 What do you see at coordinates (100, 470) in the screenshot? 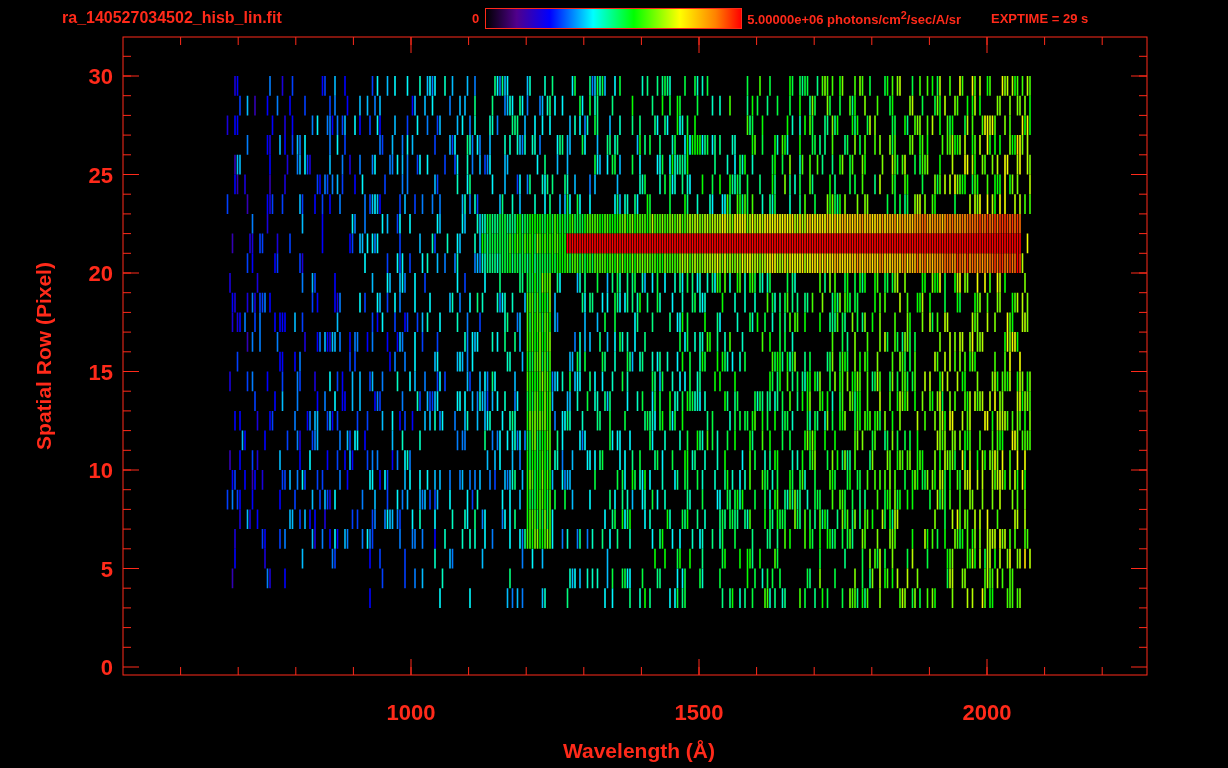
I see `y-tick-label: 10` at bounding box center [100, 470].